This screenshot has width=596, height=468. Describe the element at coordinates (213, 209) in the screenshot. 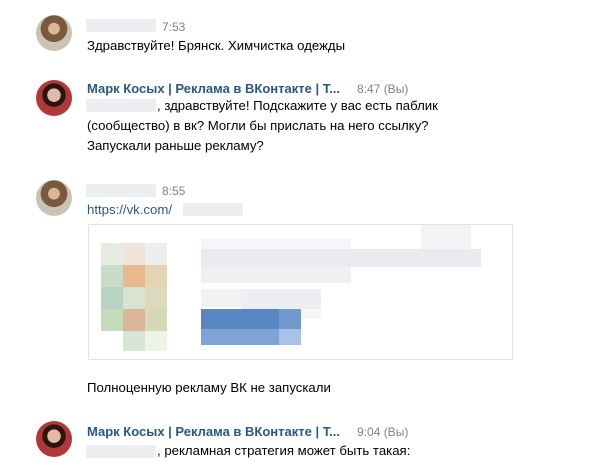

I see `redacted-link` at that location.